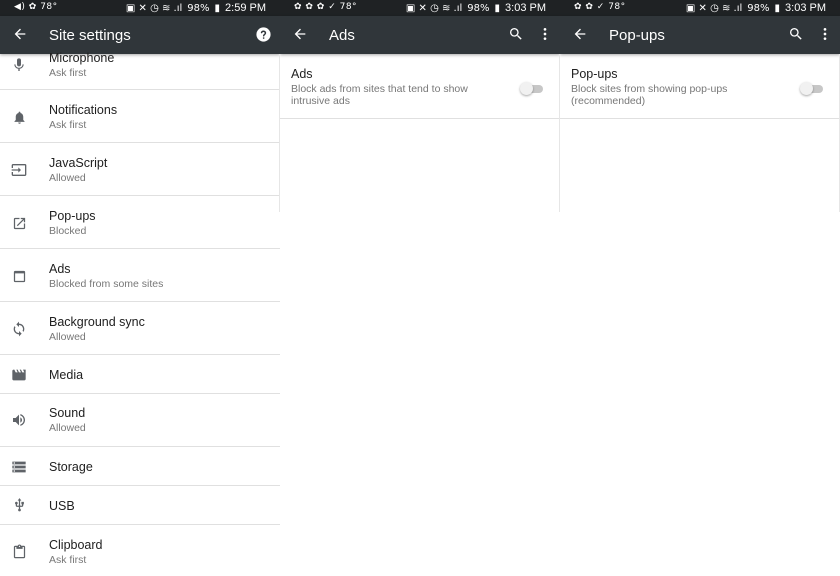 This screenshot has width=840, height=576. What do you see at coordinates (72, 216) in the screenshot?
I see `list-item-title: Pop-ups` at bounding box center [72, 216].